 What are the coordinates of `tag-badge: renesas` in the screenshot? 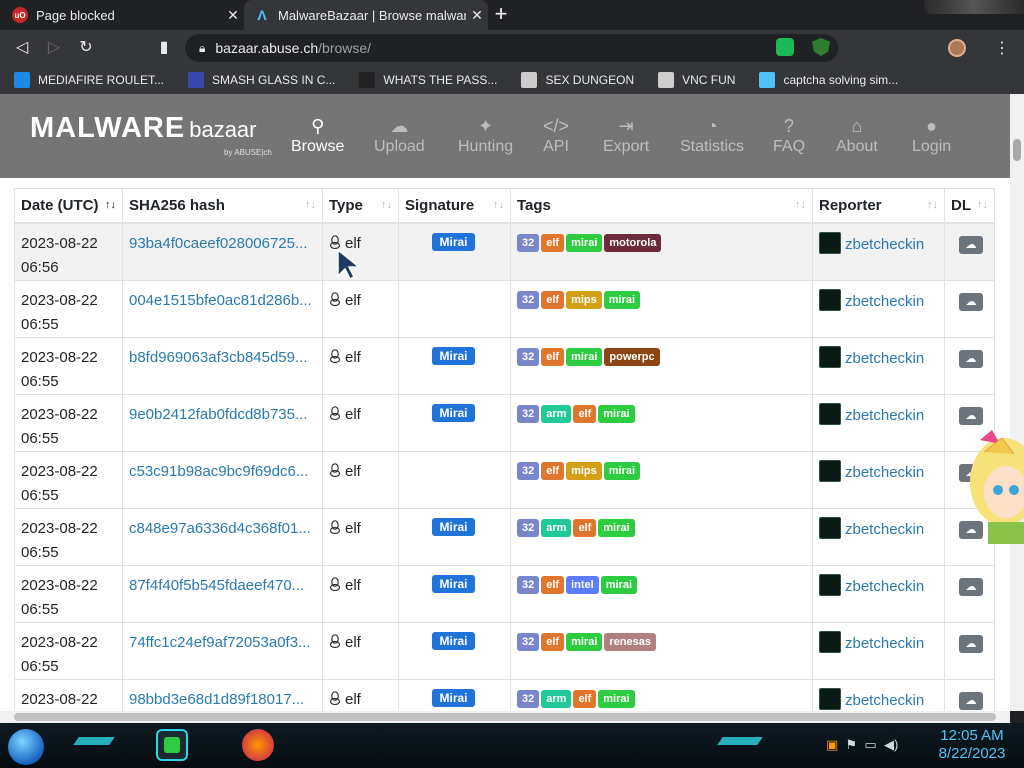 It's located at (630, 641).